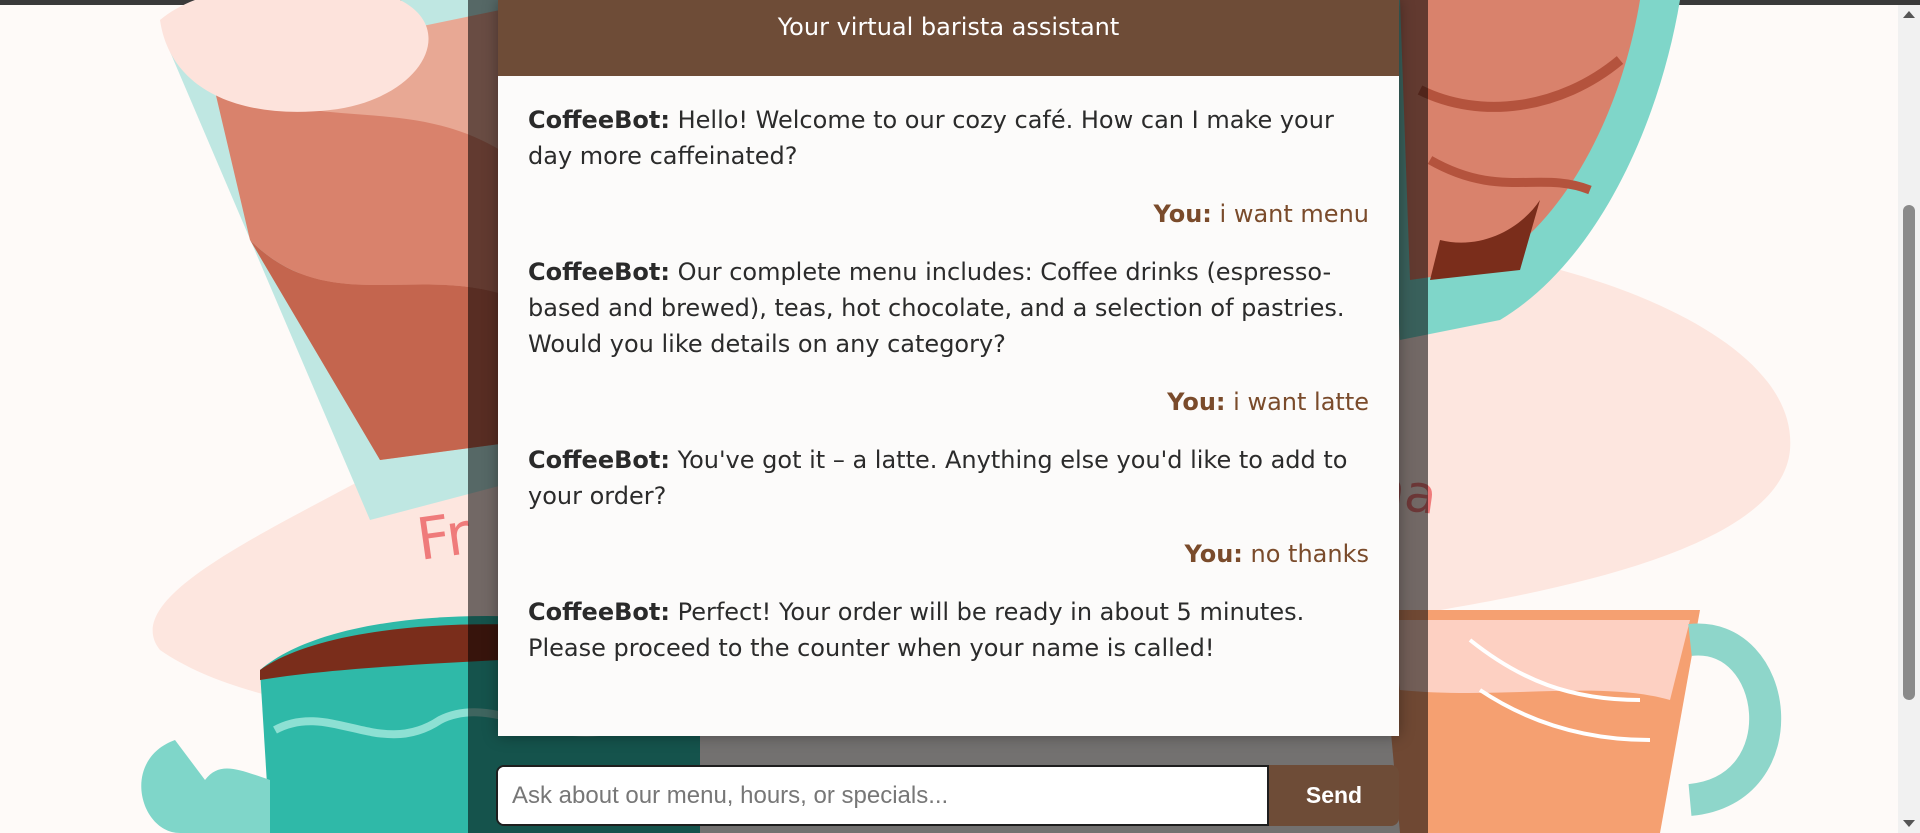 This screenshot has height=833, width=1920. What do you see at coordinates (1909, 823) in the screenshot?
I see `scroll-down-arrow-icon` at bounding box center [1909, 823].